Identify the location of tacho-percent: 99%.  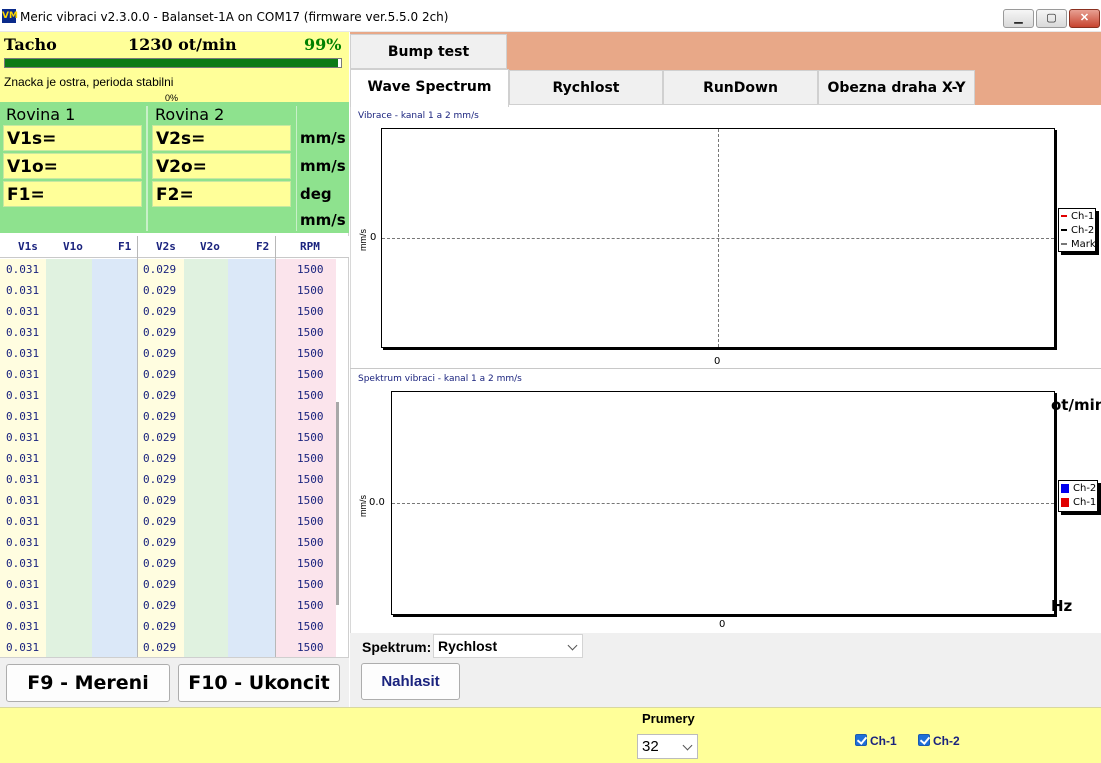
(323, 44).